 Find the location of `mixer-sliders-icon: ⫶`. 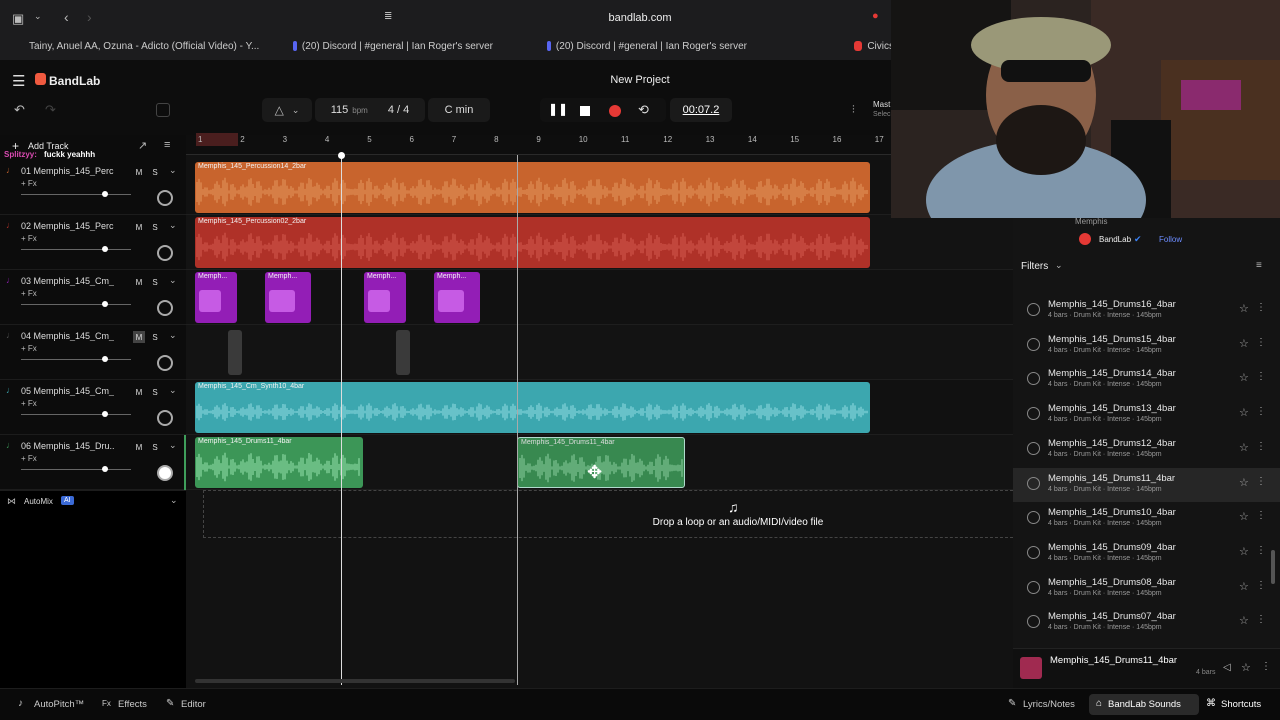

mixer-sliders-icon: ⫶ is located at coordinates (853, 110).